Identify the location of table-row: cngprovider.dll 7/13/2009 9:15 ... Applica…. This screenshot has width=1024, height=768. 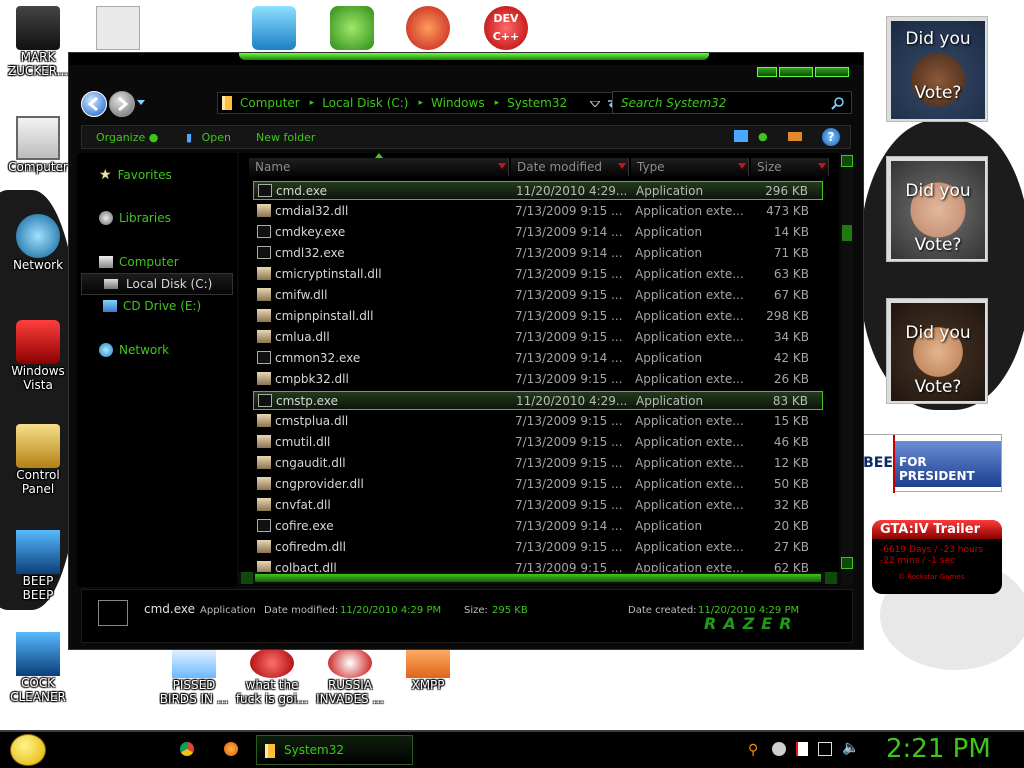
(538, 484).